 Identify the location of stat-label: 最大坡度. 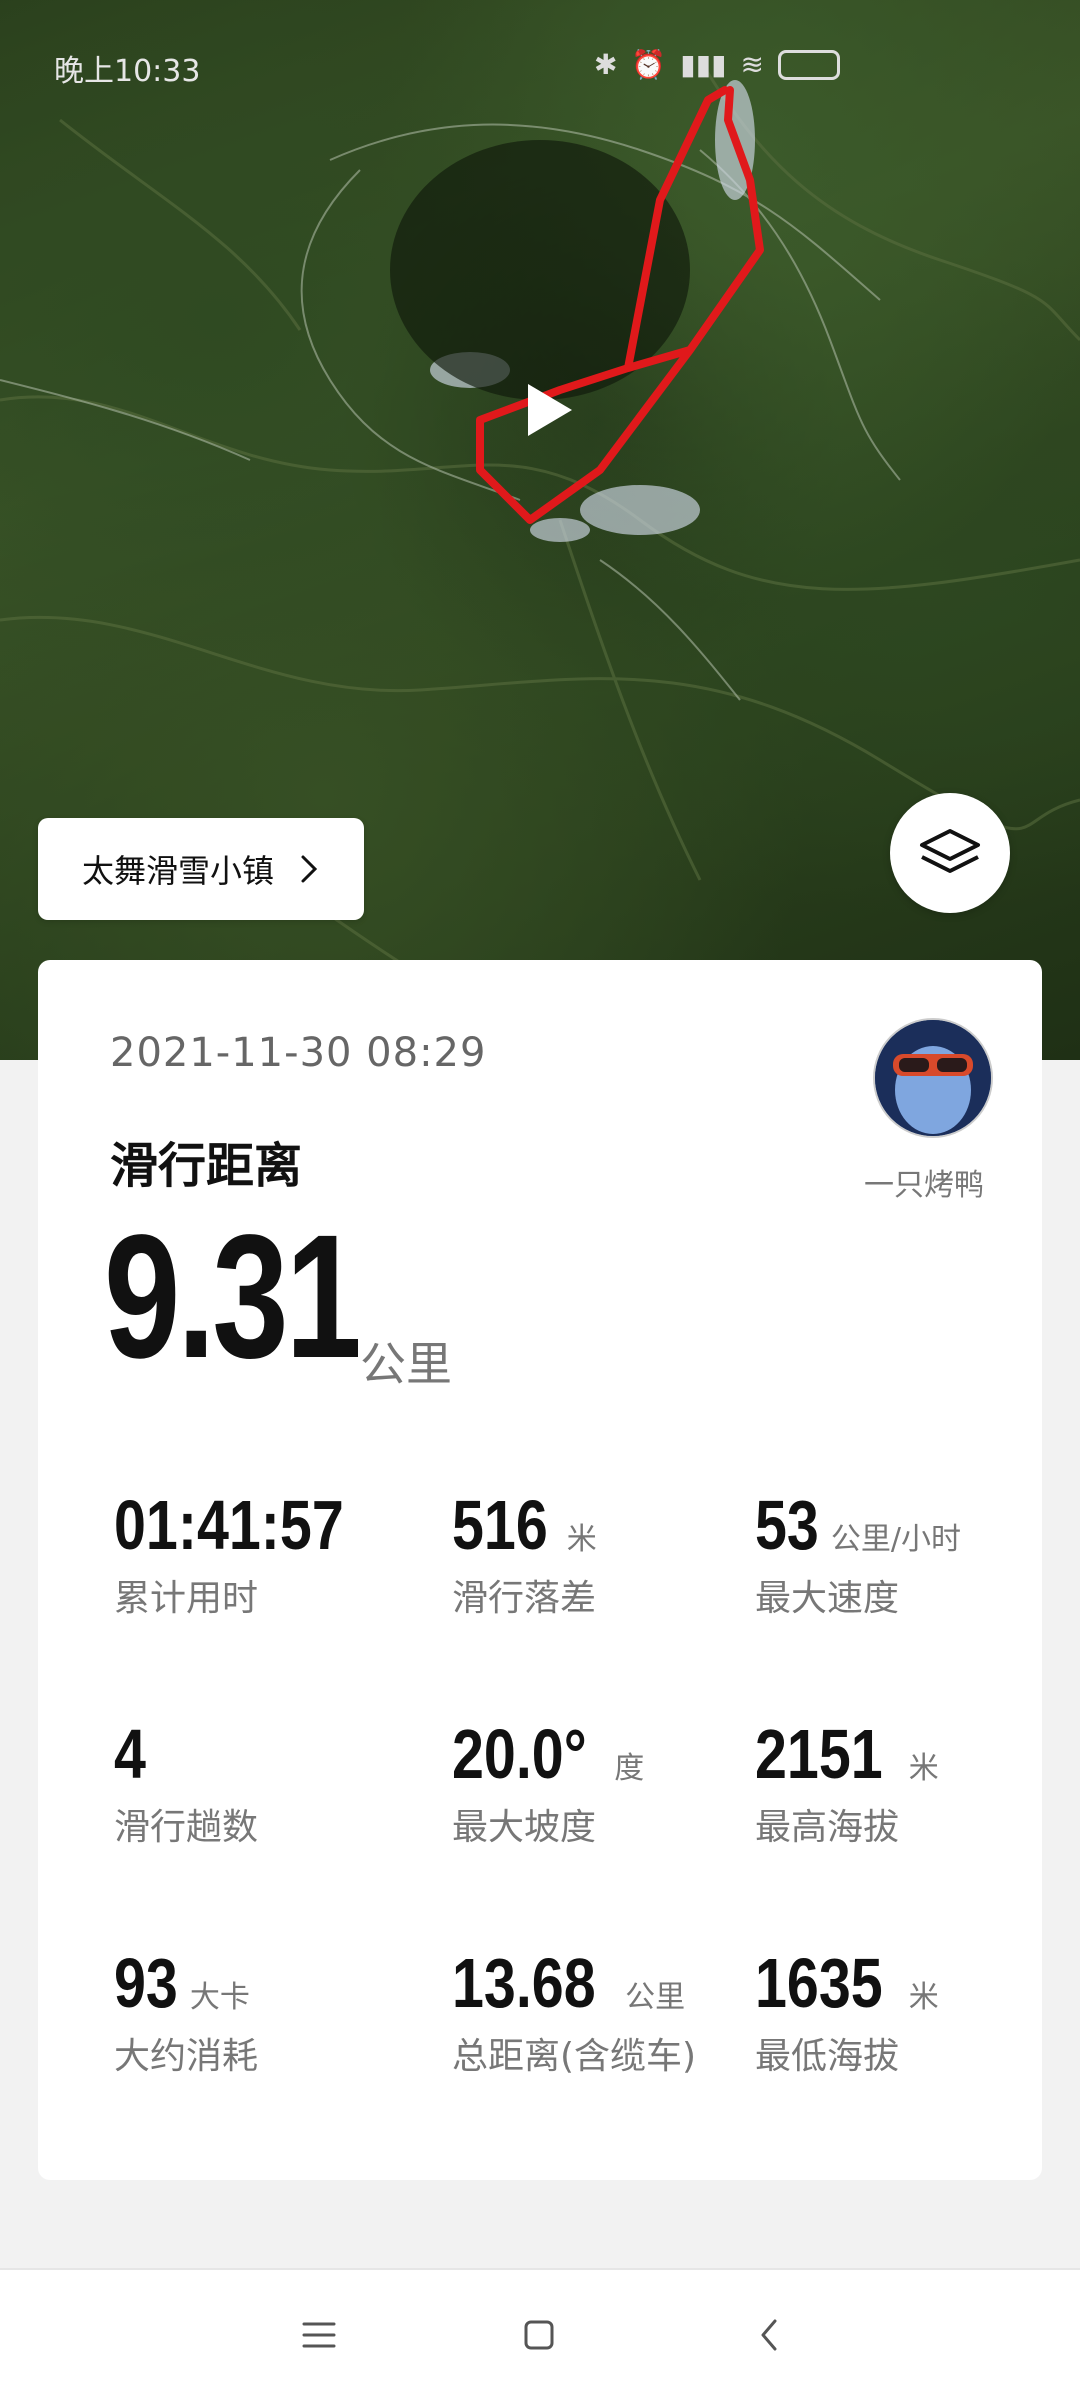
(524, 1827).